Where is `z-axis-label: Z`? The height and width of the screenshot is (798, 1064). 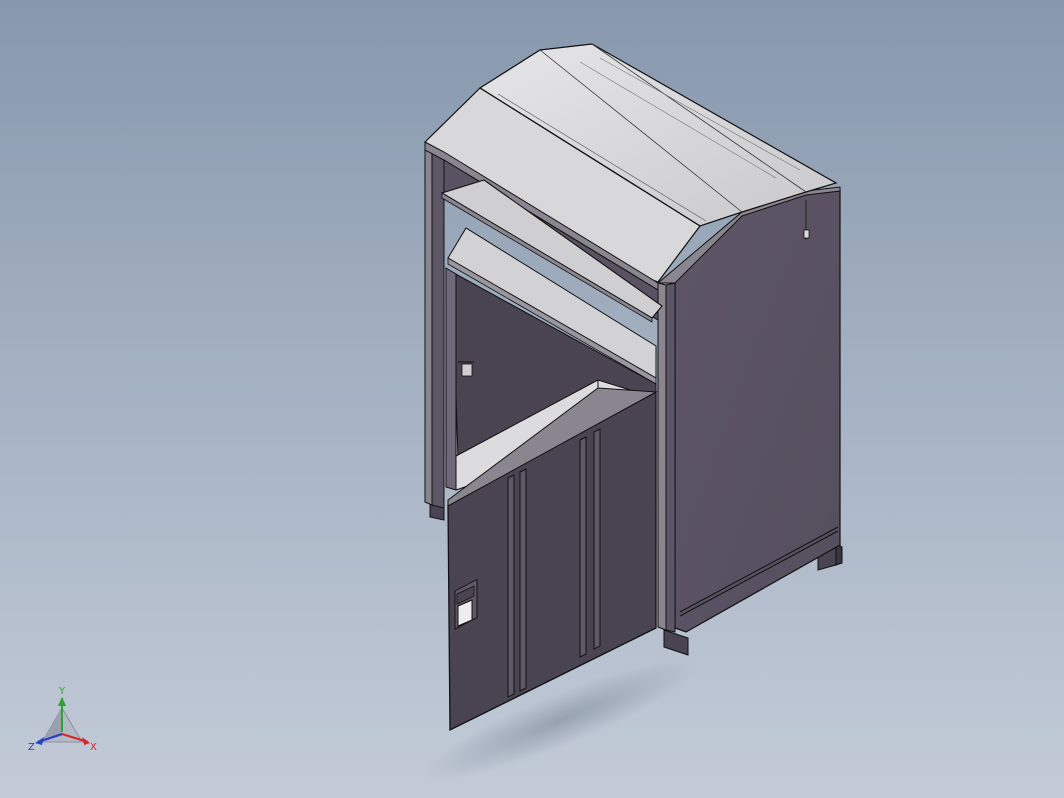
z-axis-label: Z is located at coordinates (31, 747).